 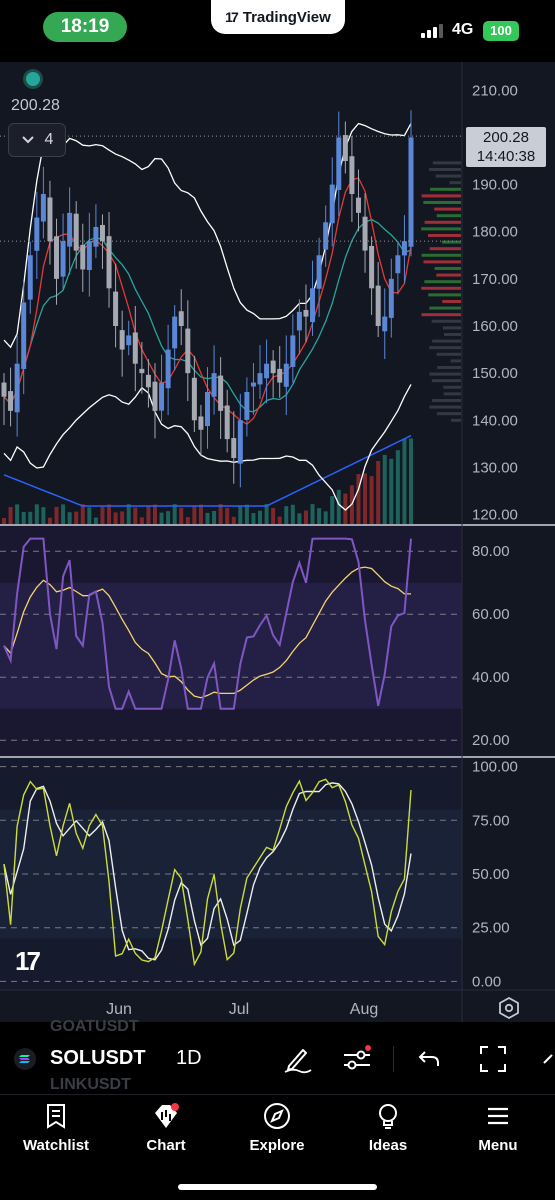 What do you see at coordinates (357, 1059) in the screenshot?
I see `indicators-icon` at bounding box center [357, 1059].